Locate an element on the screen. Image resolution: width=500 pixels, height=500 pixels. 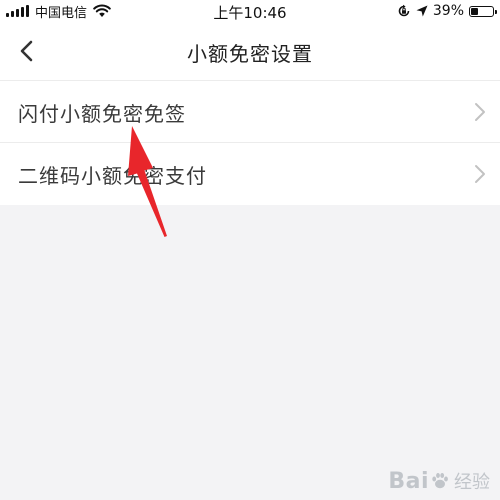
page-title: 小额免密设置 is located at coordinates (250, 54).